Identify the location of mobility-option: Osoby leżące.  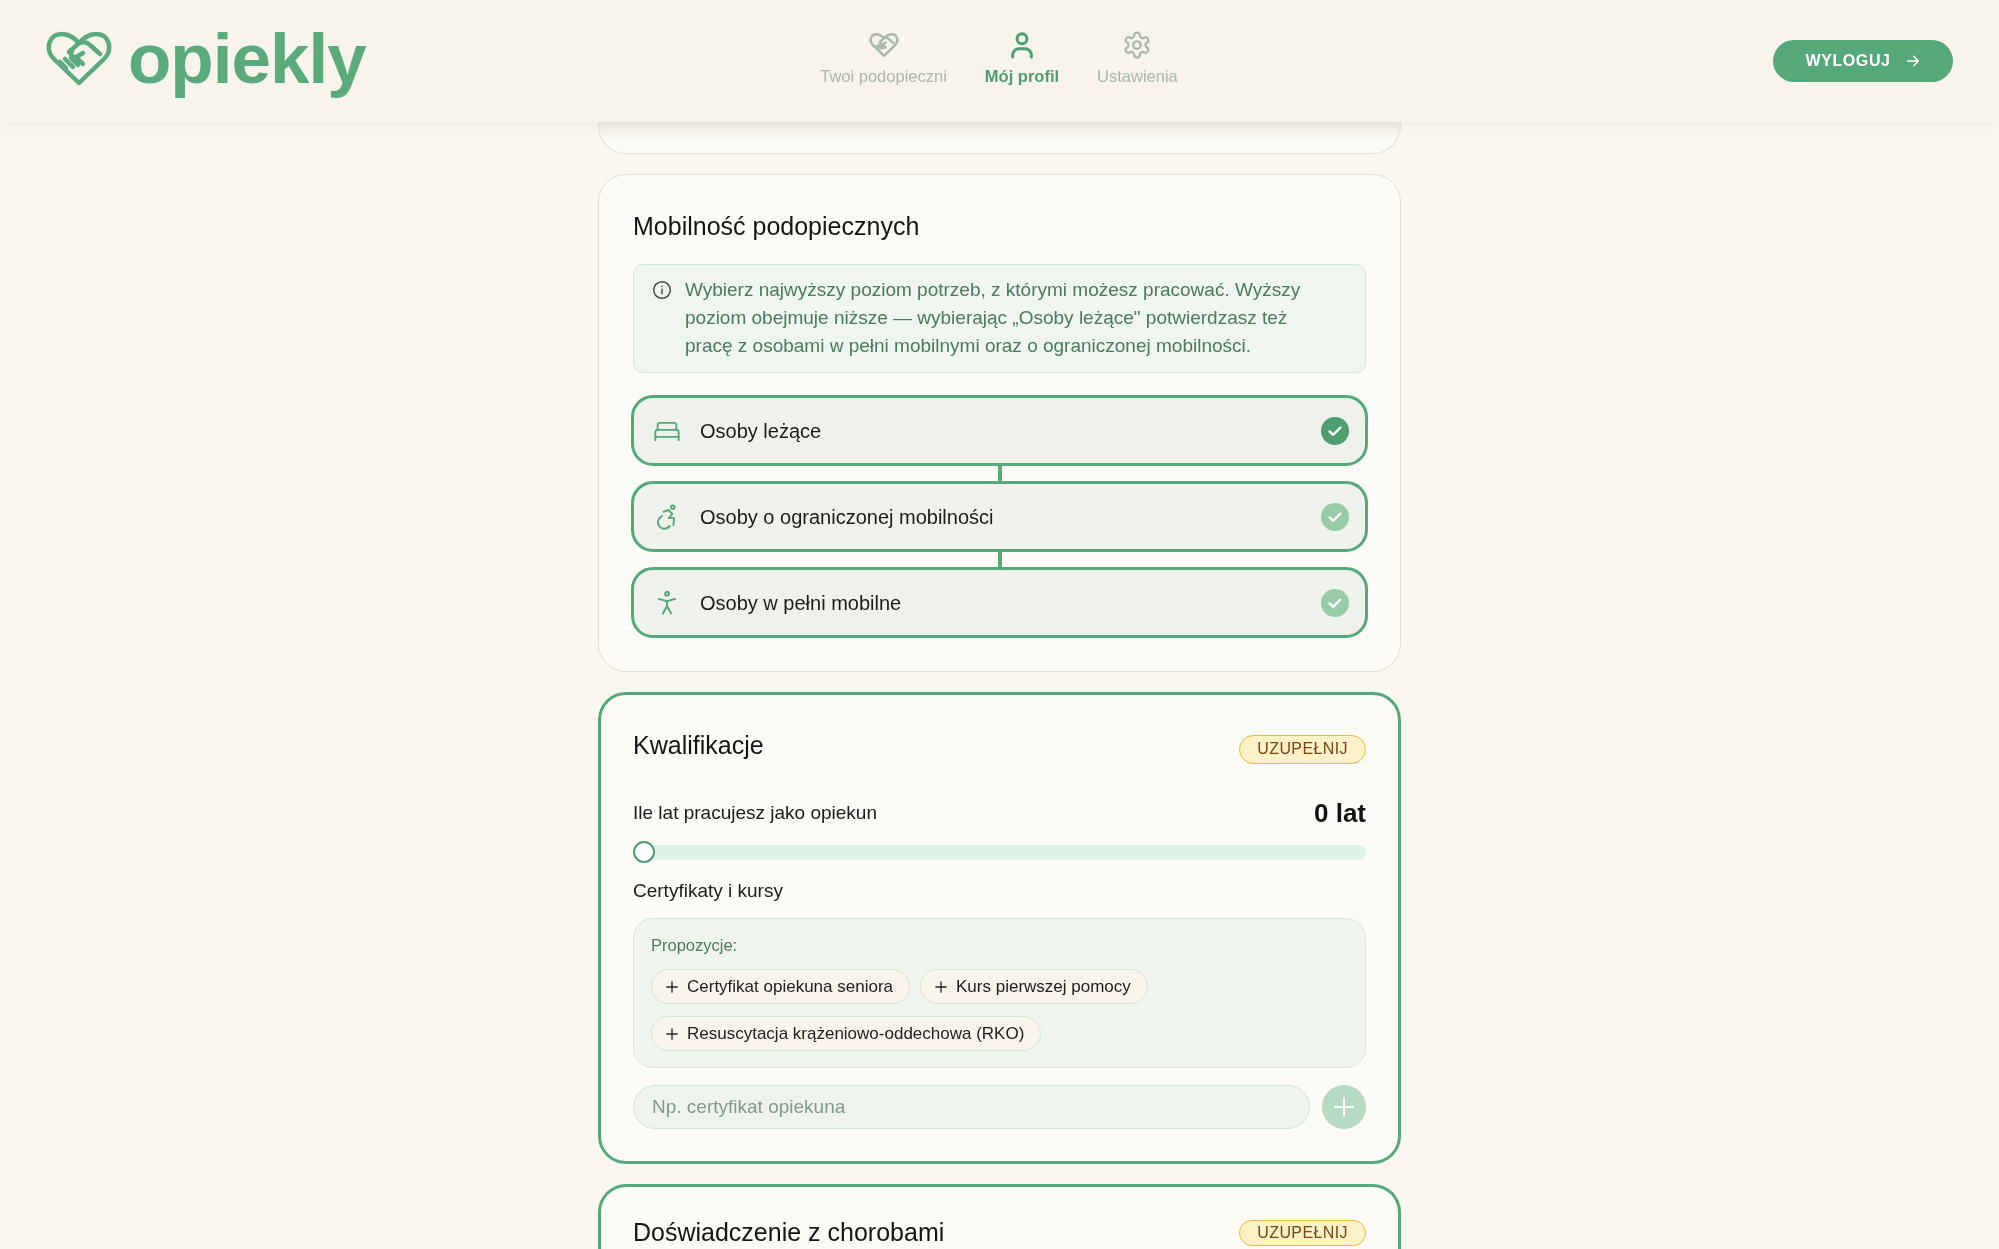
(999, 430).